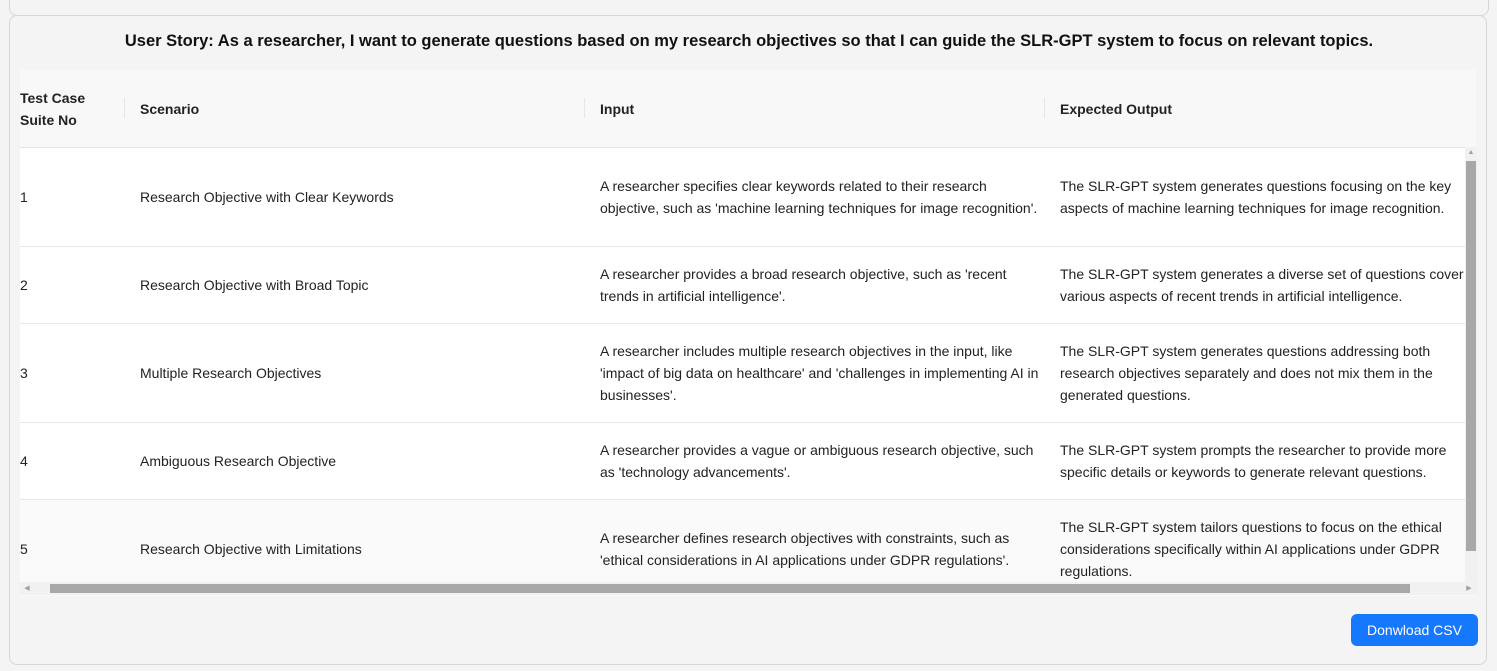  I want to click on column-header-expected-output-label: Expected Output, so click(1116, 108).